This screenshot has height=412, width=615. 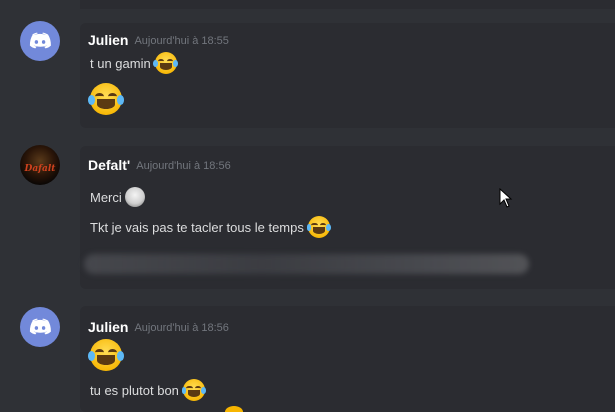 I want to click on previous-message-card, so click(x=347, y=4).